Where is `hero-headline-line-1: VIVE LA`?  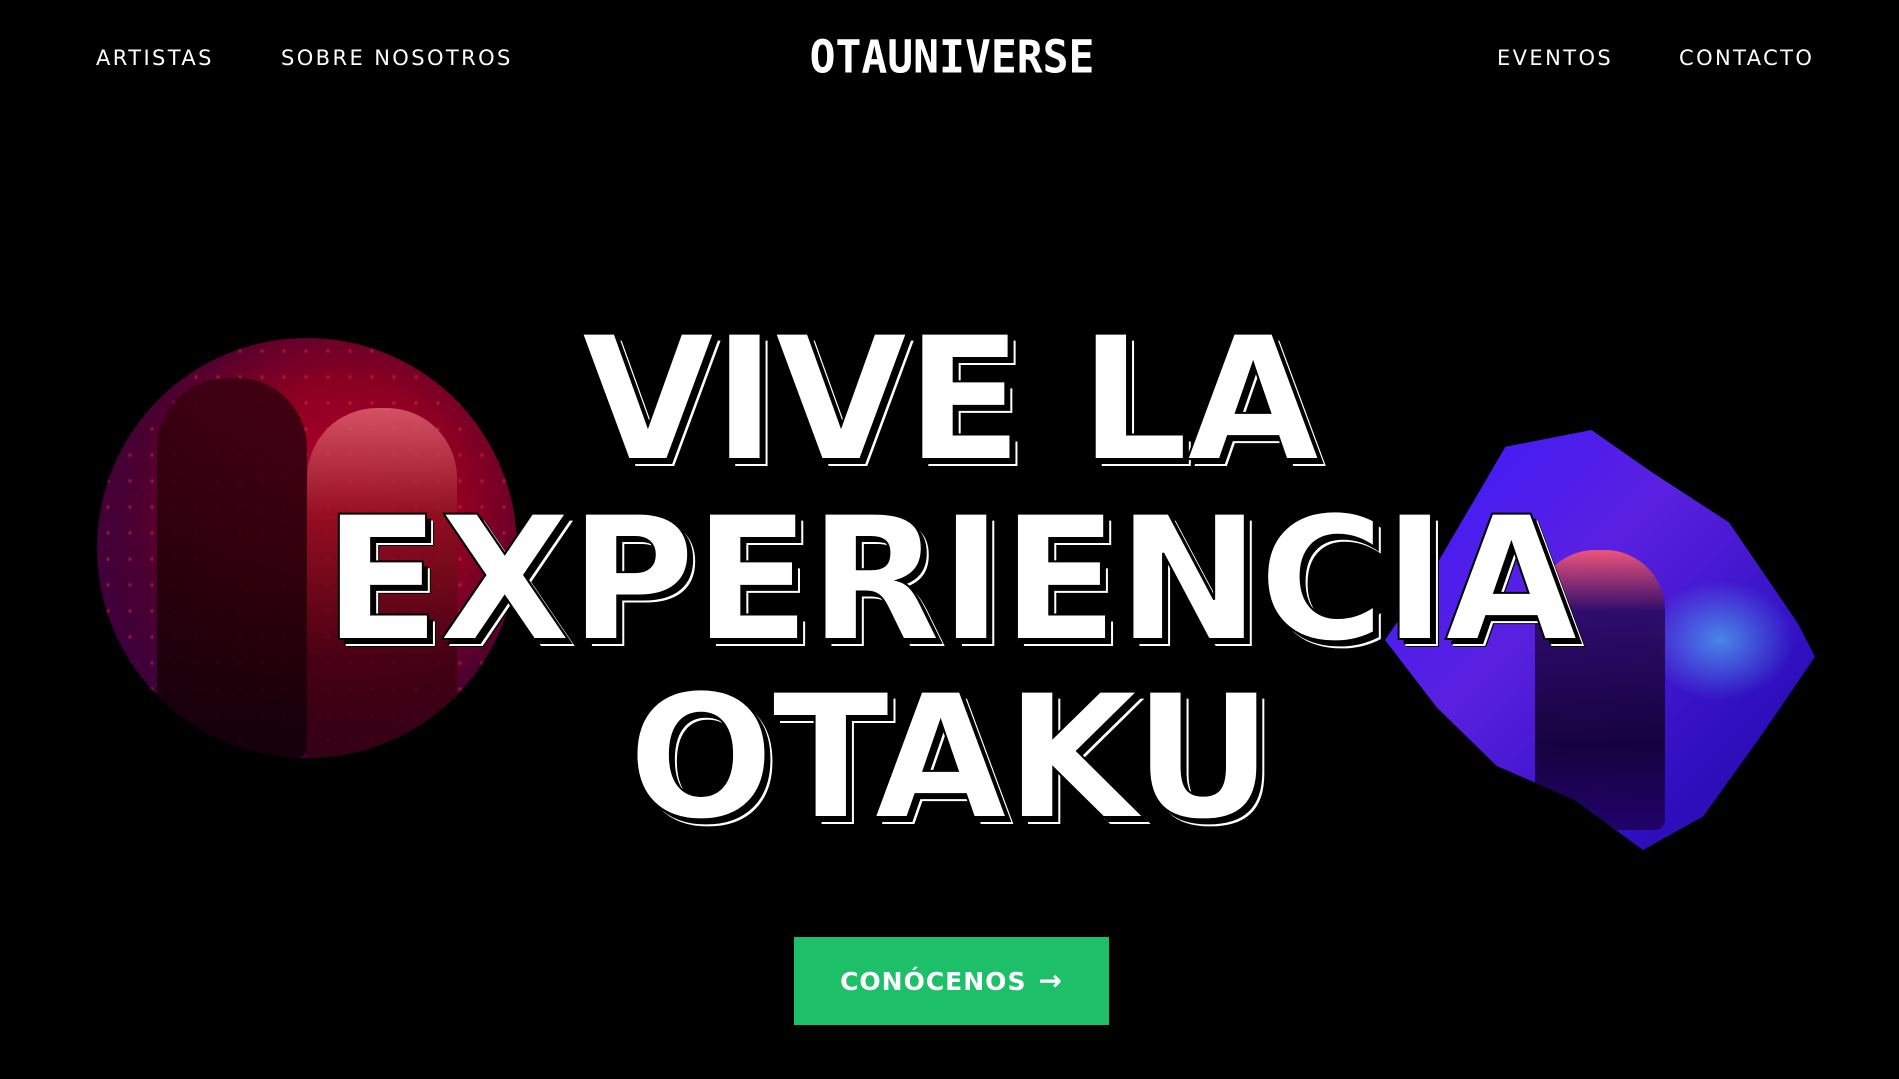
hero-headline-line-1: VIVE LA is located at coordinates (950, 399).